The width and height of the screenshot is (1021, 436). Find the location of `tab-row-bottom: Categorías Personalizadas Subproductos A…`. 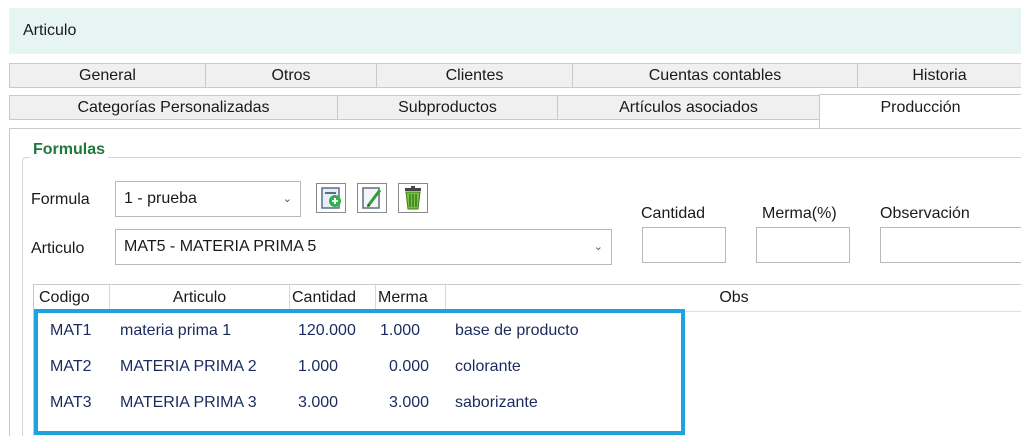

tab-row-bottom: Categorías Personalizadas Subproductos A… is located at coordinates (515, 111).